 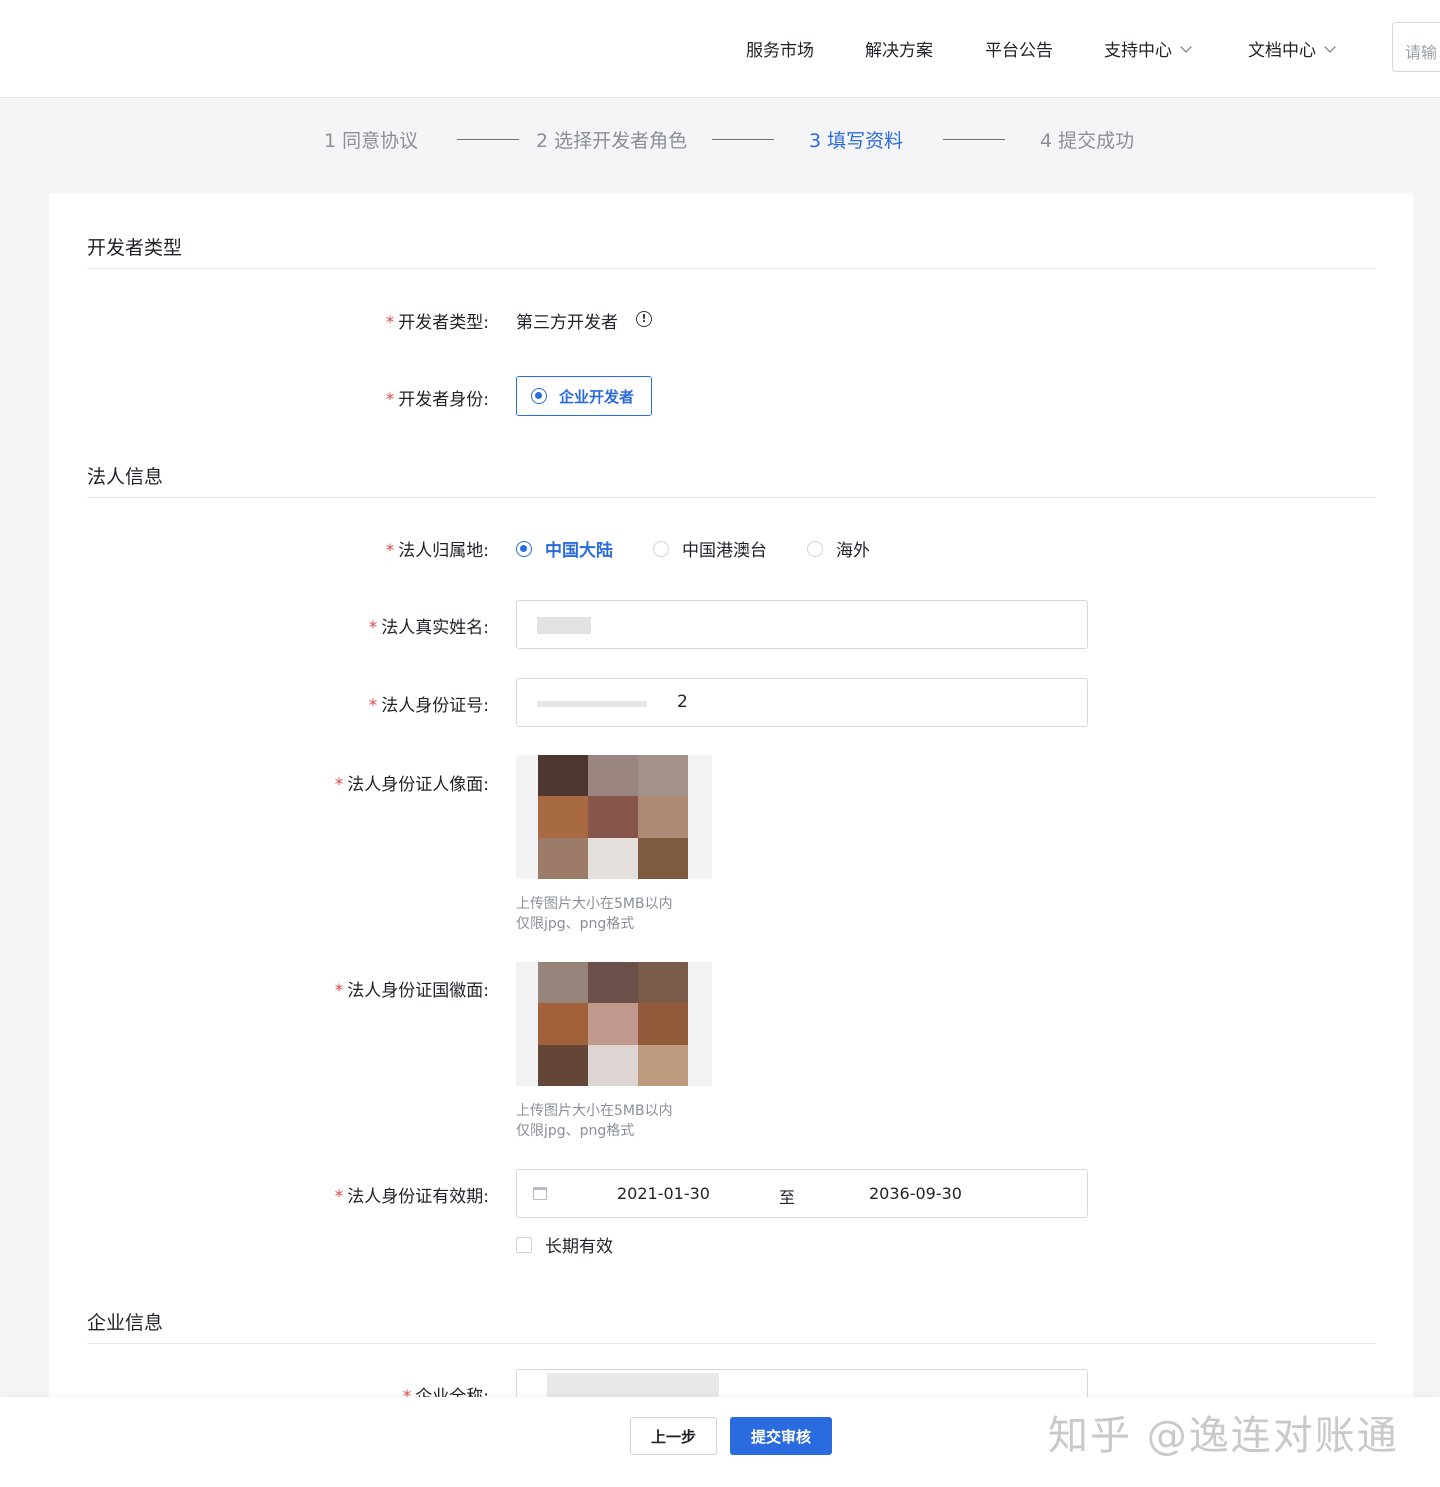 What do you see at coordinates (612, 141) in the screenshot?
I see `step-choose-role: 2 选择开发者角色` at bounding box center [612, 141].